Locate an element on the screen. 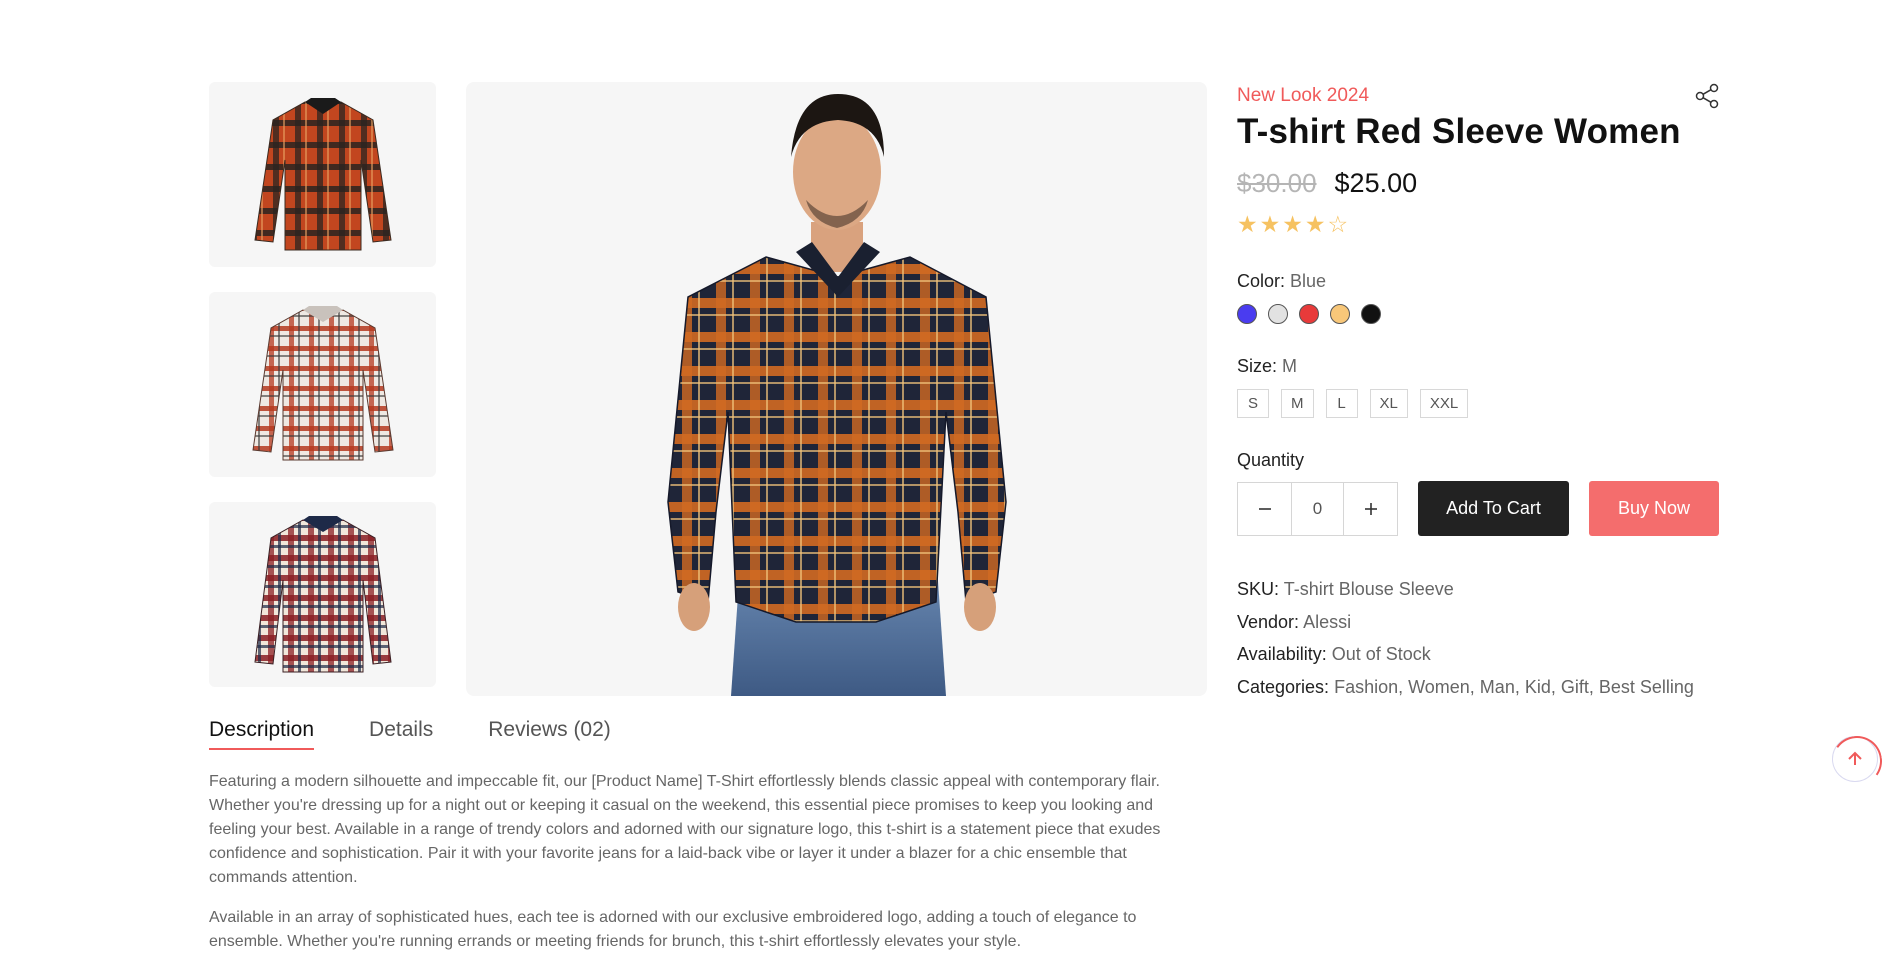  tab-description: Description is located at coordinates (262, 734).